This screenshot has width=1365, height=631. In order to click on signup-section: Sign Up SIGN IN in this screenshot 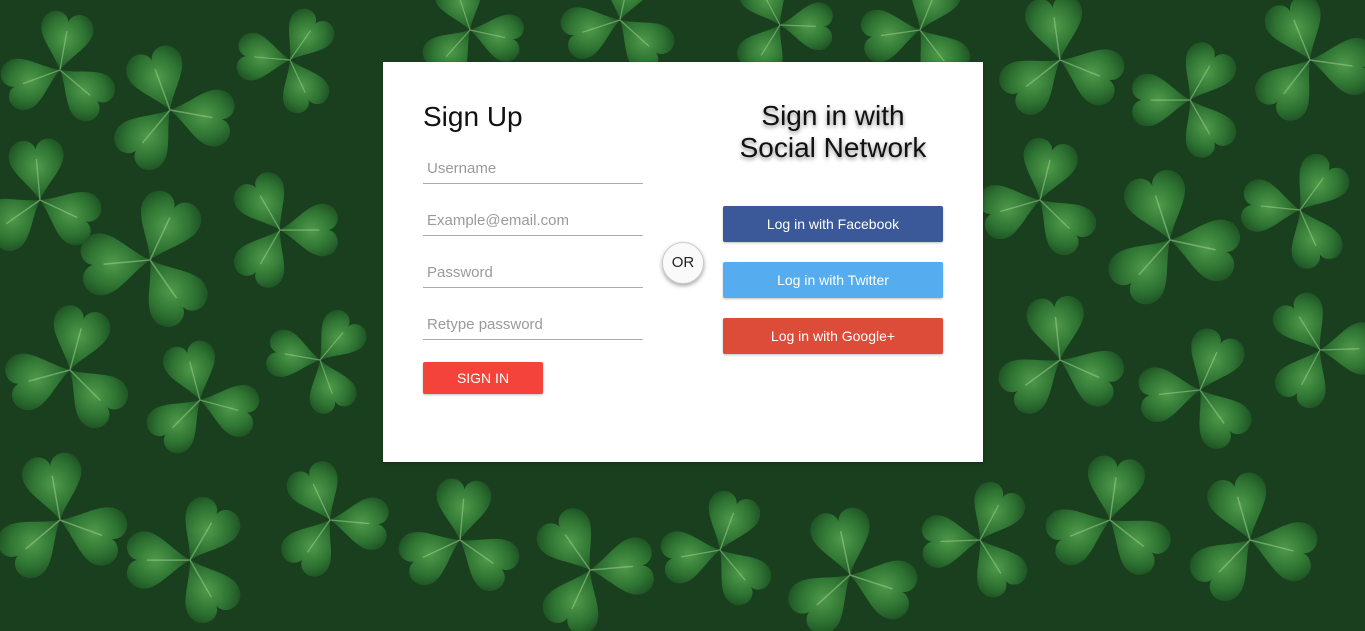, I will do `click(533, 247)`.